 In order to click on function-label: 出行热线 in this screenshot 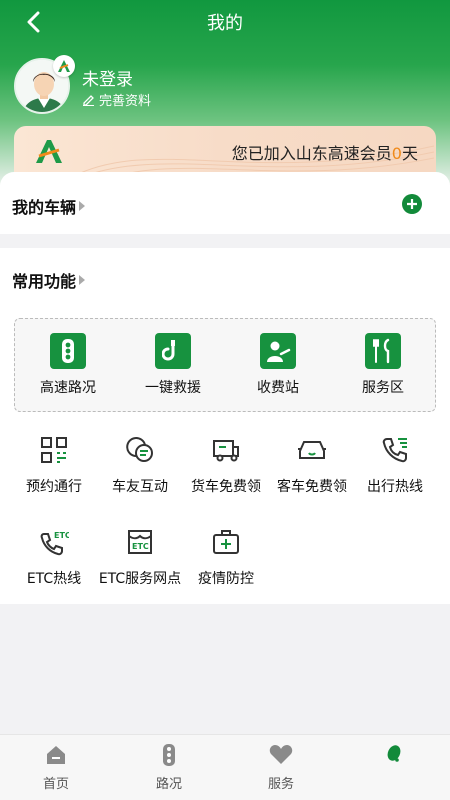, I will do `click(395, 487)`.